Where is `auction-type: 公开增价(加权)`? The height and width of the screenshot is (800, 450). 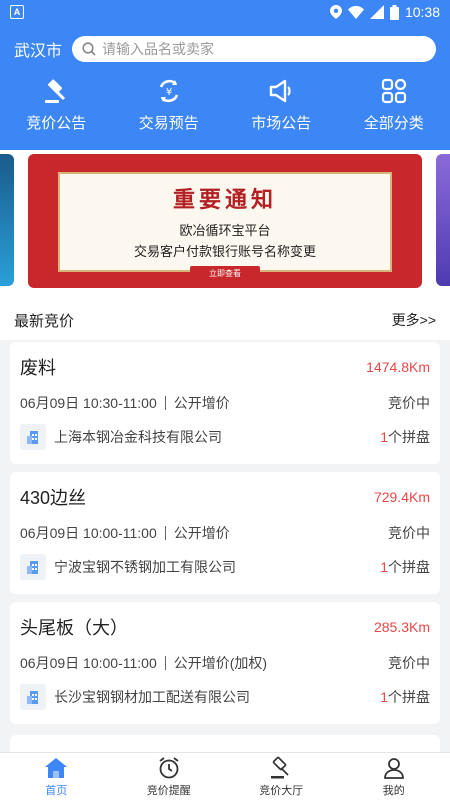 auction-type: 公开增价(加权) is located at coordinates (220, 663).